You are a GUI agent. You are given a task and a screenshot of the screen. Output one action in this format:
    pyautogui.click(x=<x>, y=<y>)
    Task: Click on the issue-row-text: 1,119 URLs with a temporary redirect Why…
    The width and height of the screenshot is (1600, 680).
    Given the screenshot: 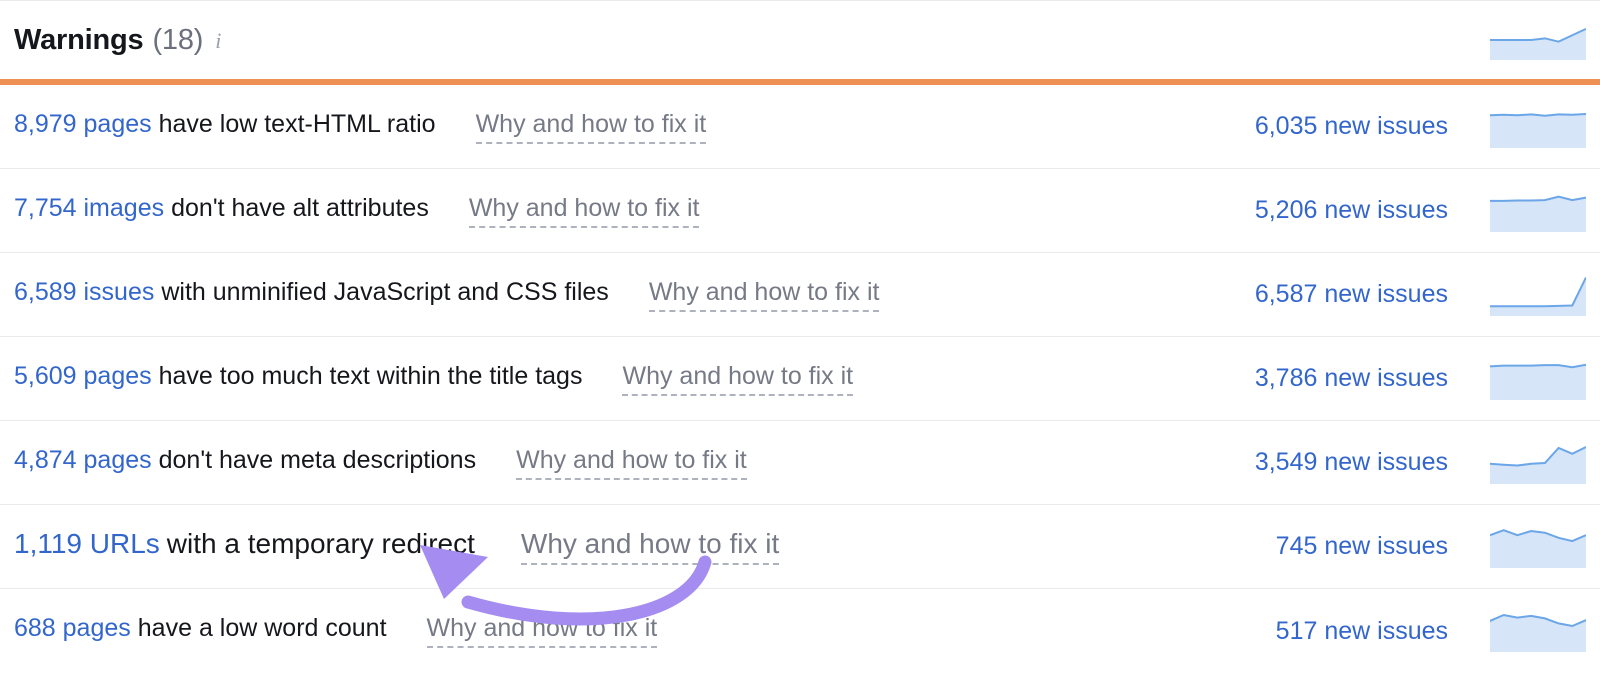 What is the action you would take?
    pyautogui.click(x=633, y=546)
    